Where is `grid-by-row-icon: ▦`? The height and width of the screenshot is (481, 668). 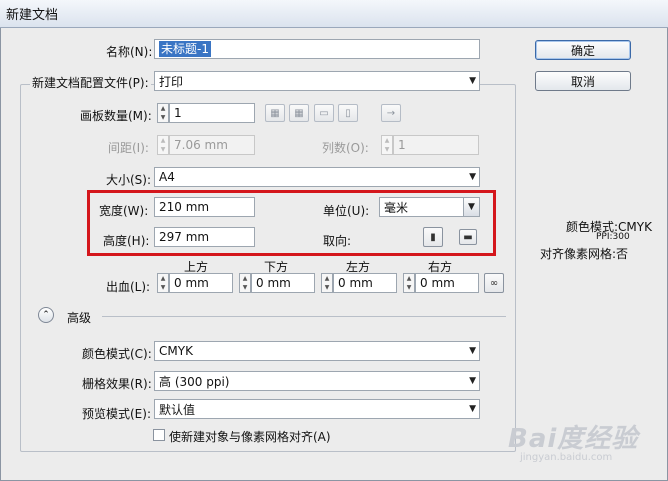 grid-by-row-icon: ▦ is located at coordinates (275, 113).